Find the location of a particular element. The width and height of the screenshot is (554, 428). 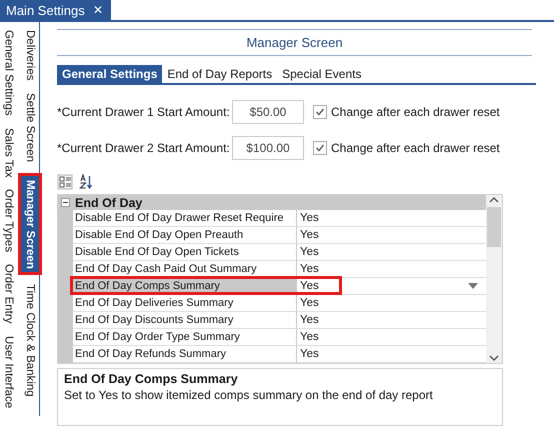

collapse-icon is located at coordinates (65, 202).